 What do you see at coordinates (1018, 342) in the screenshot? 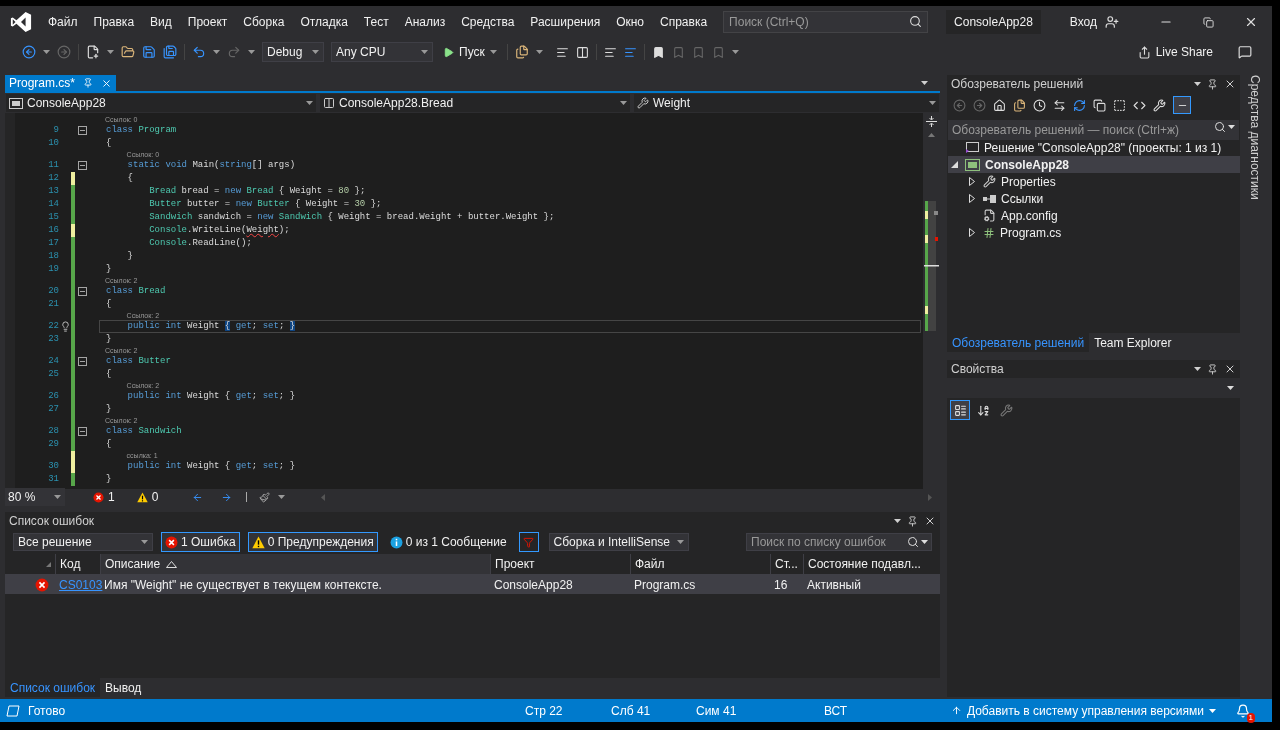
I see `panel-tab: Обозреватель решений` at bounding box center [1018, 342].